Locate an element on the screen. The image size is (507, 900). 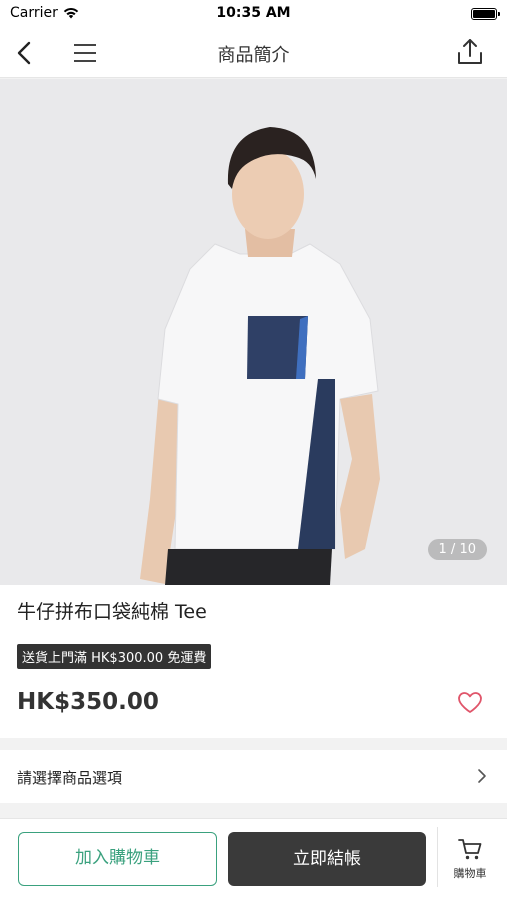
page-title: 商品簡介 is located at coordinates (253, 55).